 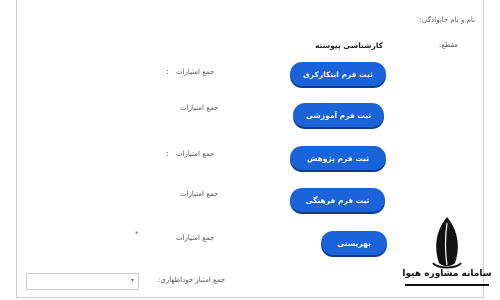 I want to click on register-education-form-button: ثبت فرم آموزشی, so click(x=338, y=115).